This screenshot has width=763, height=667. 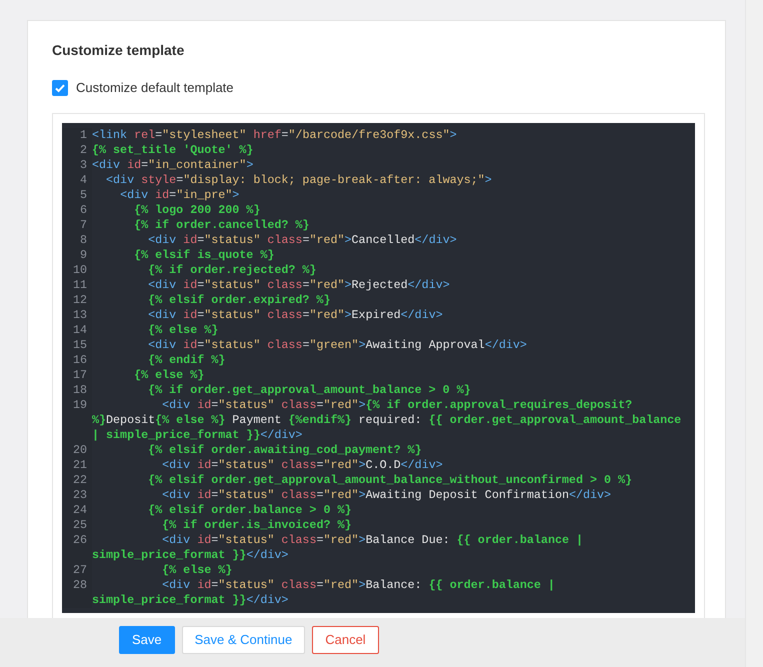 I want to click on code-line: {% if order.is_invoiced? %}, so click(x=257, y=525).